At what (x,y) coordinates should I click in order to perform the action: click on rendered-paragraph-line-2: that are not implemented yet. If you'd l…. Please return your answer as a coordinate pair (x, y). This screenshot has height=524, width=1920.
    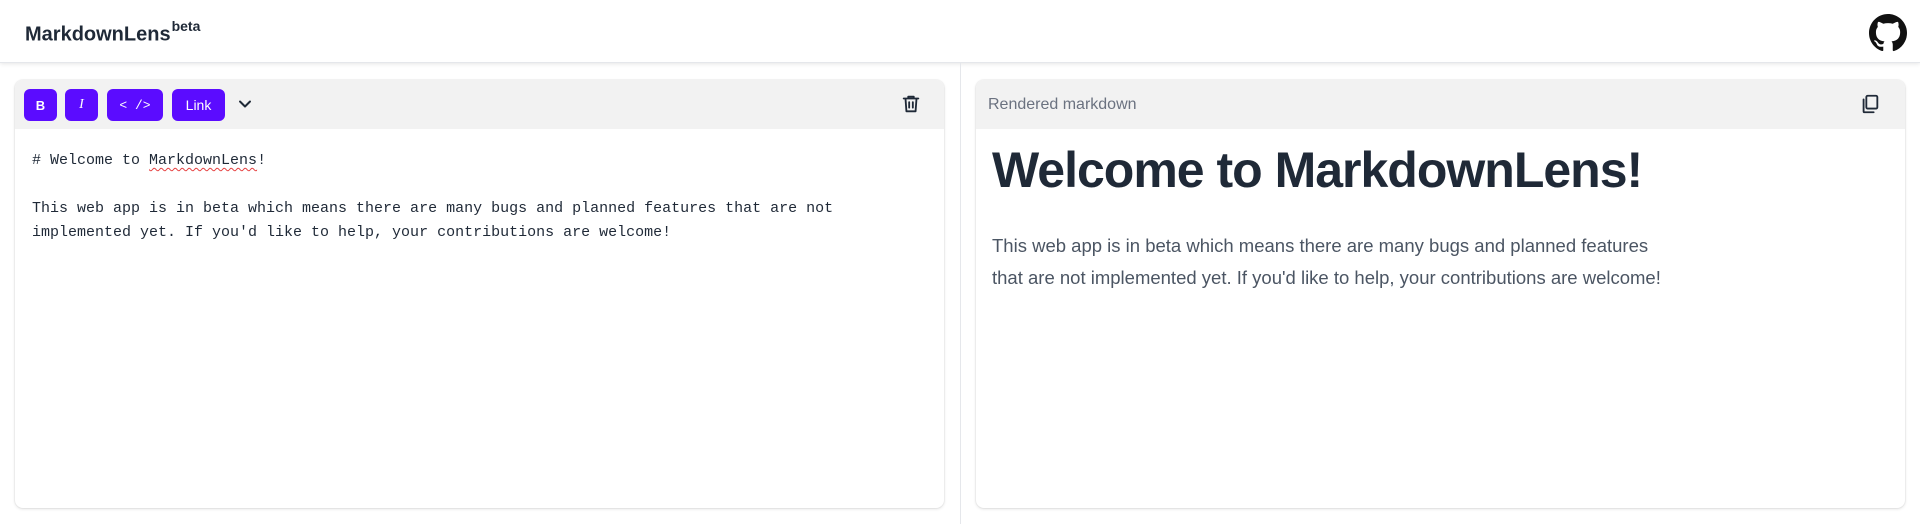
    Looking at the image, I should click on (1326, 277).